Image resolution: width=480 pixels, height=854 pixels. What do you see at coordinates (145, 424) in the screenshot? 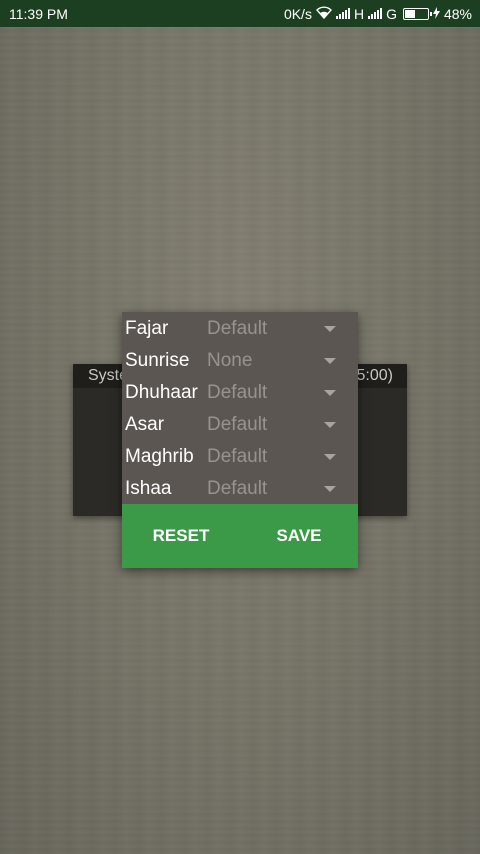
I see `row-label: Asar` at bounding box center [145, 424].